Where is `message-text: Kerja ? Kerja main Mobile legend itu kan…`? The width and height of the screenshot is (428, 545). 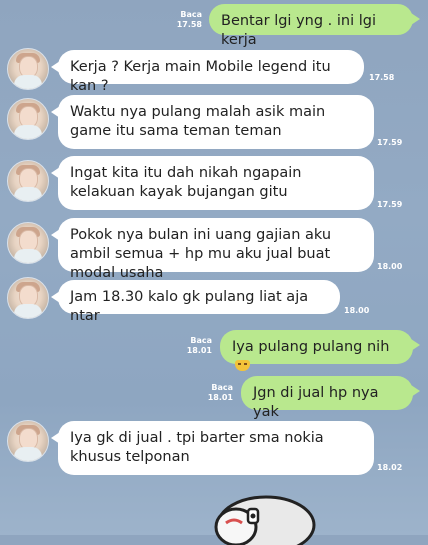
message-text: Kerja ? Kerja main Mobile legend itu kan… is located at coordinates (200, 76).